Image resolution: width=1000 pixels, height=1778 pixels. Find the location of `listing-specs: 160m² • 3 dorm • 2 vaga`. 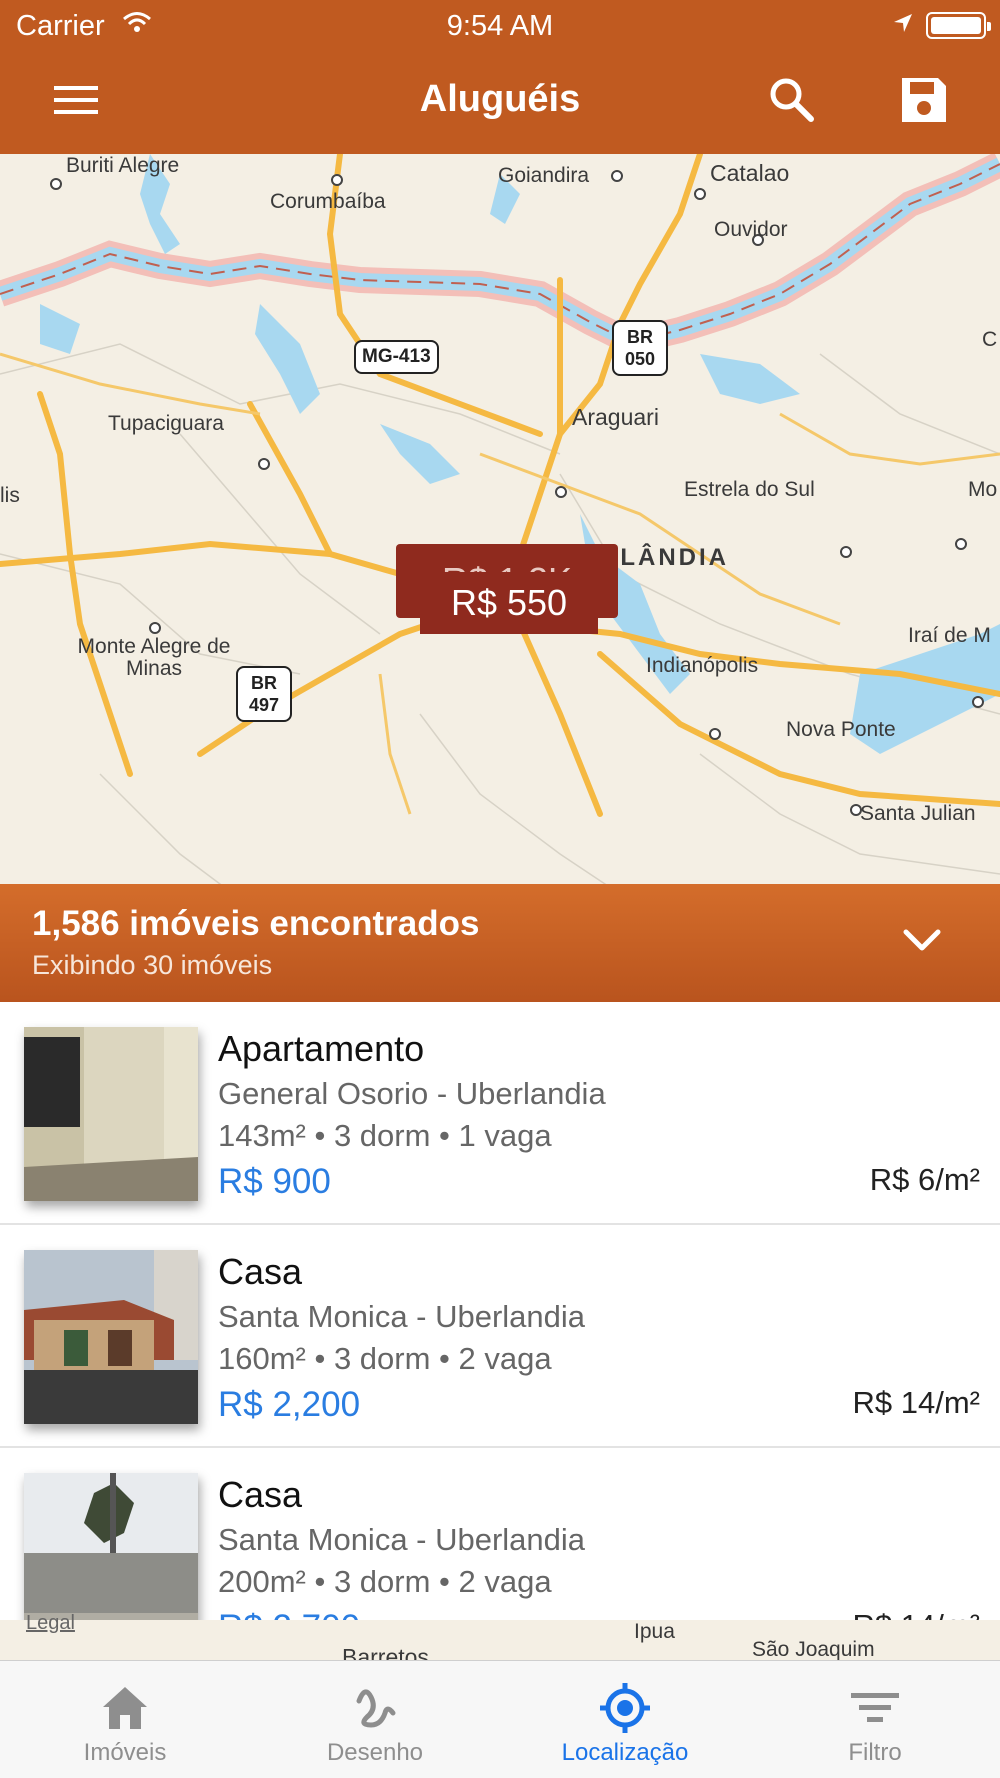

listing-specs: 160m² • 3 dorm • 2 vaga is located at coordinates (385, 1358).